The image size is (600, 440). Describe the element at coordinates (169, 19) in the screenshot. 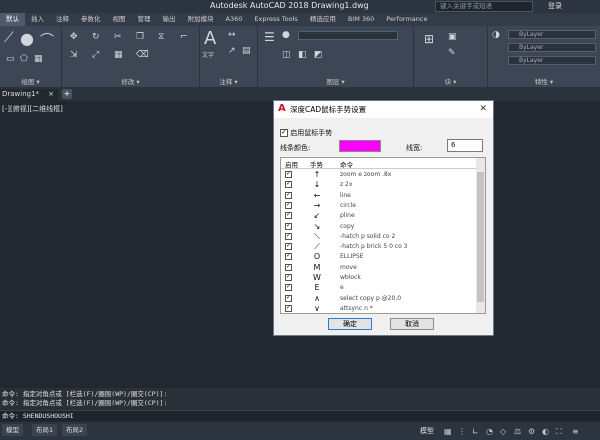

I see `ribbon-tab: 输出` at that location.